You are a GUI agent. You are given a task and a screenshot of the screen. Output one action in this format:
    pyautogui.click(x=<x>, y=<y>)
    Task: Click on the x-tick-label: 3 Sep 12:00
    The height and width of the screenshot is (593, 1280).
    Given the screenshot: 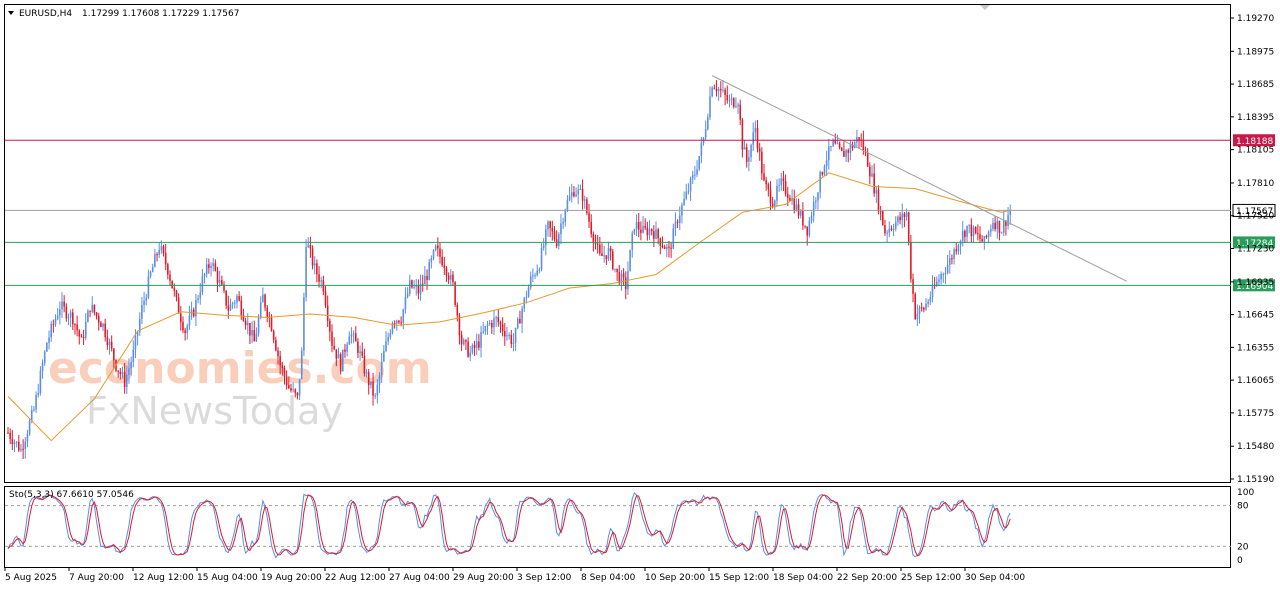 What is the action you would take?
    pyautogui.click(x=544, y=578)
    